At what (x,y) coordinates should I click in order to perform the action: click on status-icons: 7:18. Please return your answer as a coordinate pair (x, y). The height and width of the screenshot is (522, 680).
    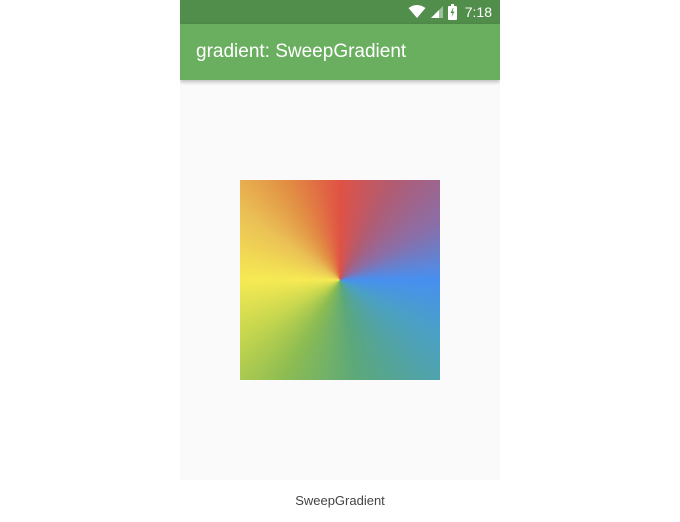
    Looking at the image, I should click on (450, 12).